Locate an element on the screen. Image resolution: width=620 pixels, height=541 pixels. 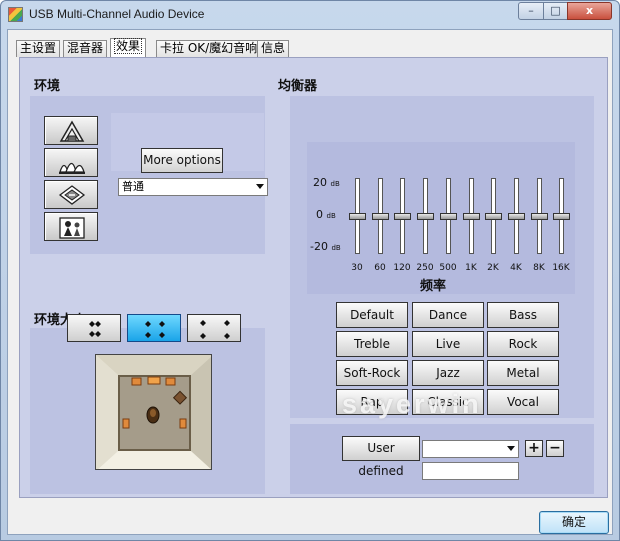
large-room-icon is located at coordinates (215, 329).